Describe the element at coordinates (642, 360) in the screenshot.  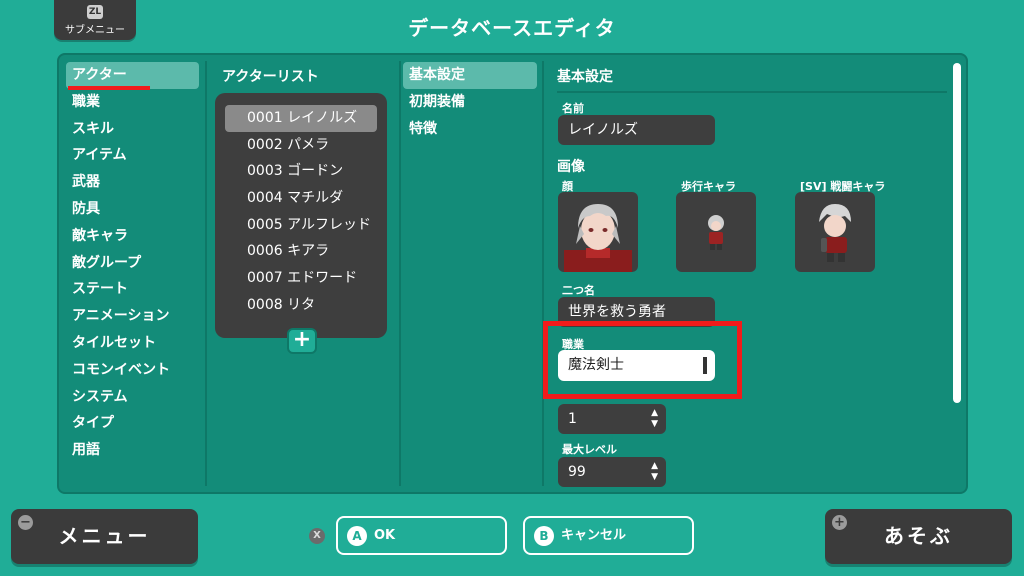
I see `highlight-frame` at that location.